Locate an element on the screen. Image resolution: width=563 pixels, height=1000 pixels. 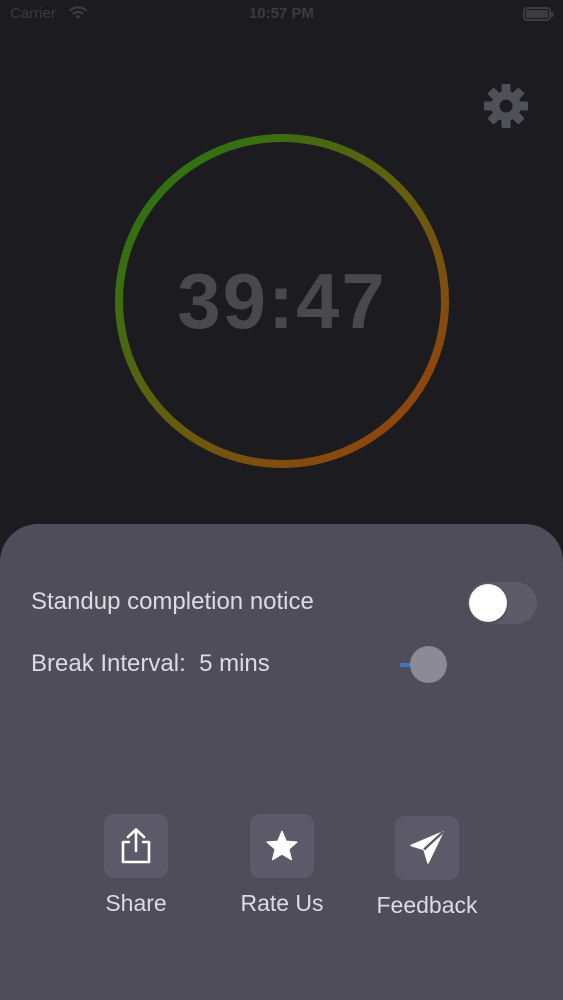
completion-notice-toggle is located at coordinates (502, 603).